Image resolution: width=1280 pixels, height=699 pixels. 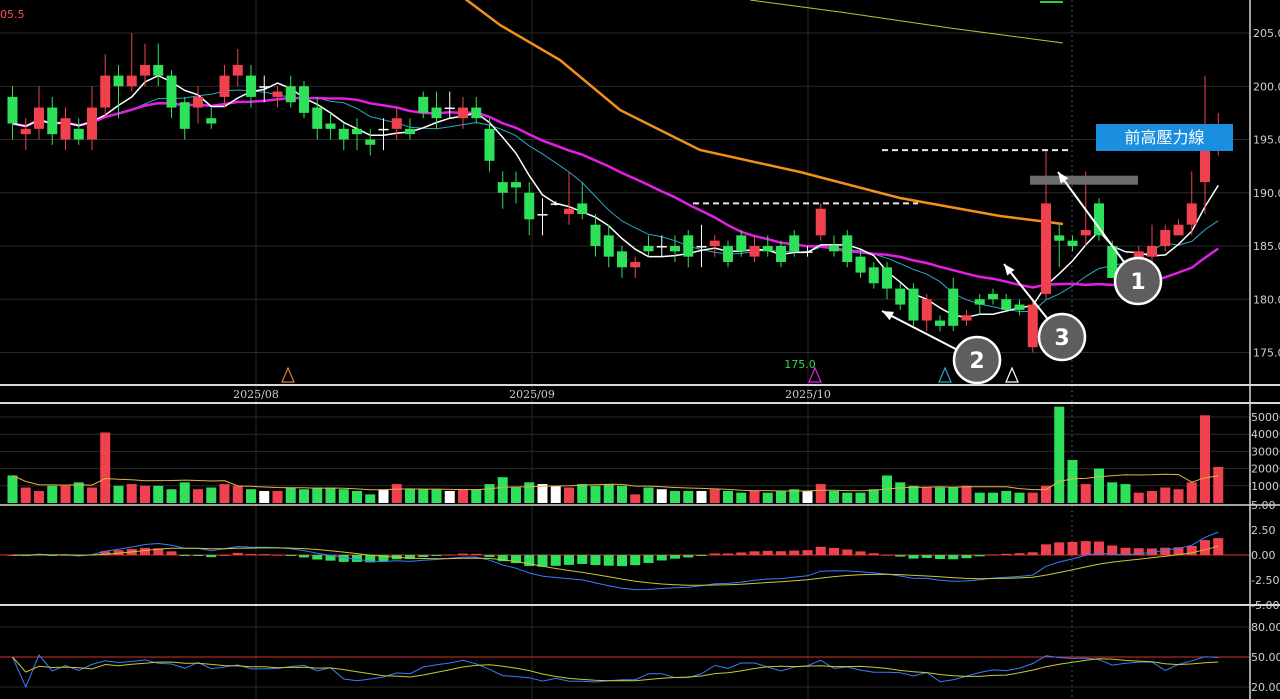 What do you see at coordinates (1265, 451) in the screenshot?
I see `volume-tick-label: 30000` at bounding box center [1265, 451].